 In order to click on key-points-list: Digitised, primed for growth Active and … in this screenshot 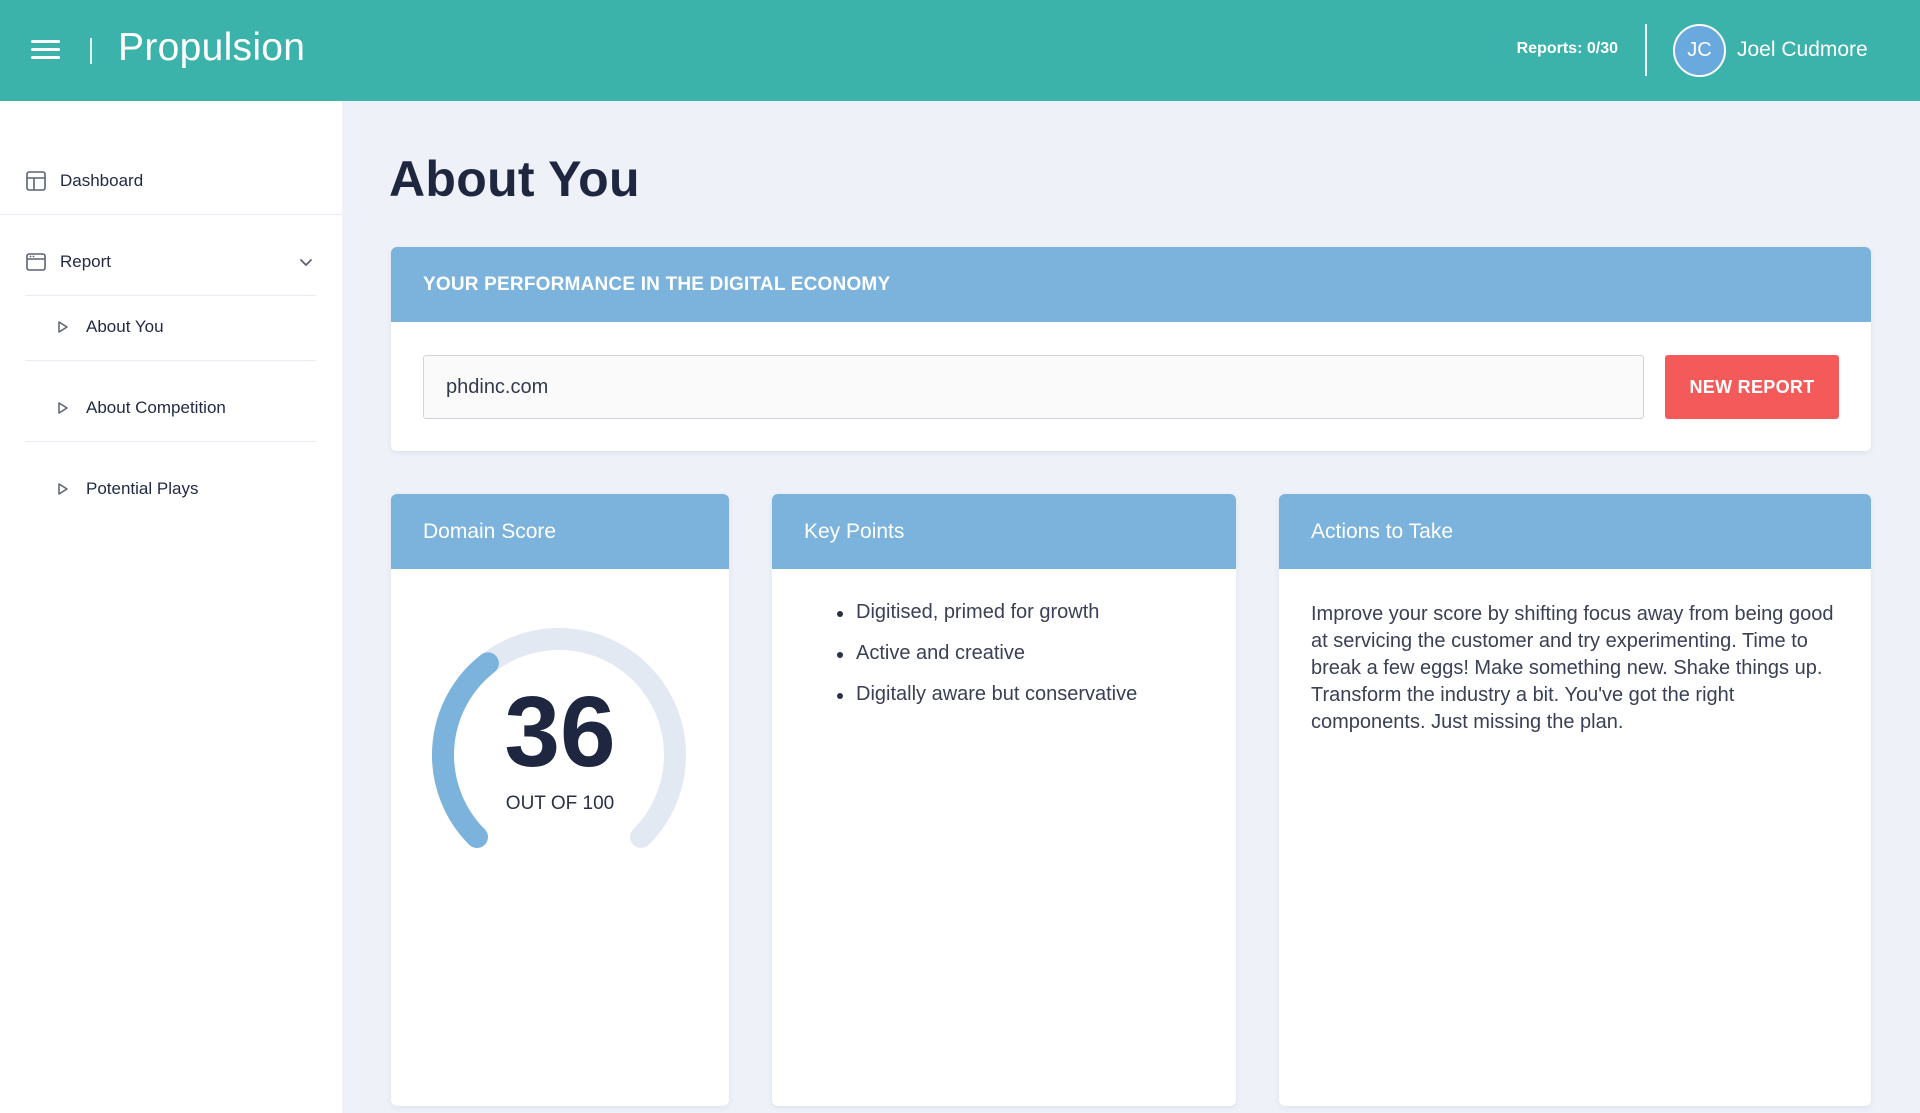, I will do `click(987, 662)`.